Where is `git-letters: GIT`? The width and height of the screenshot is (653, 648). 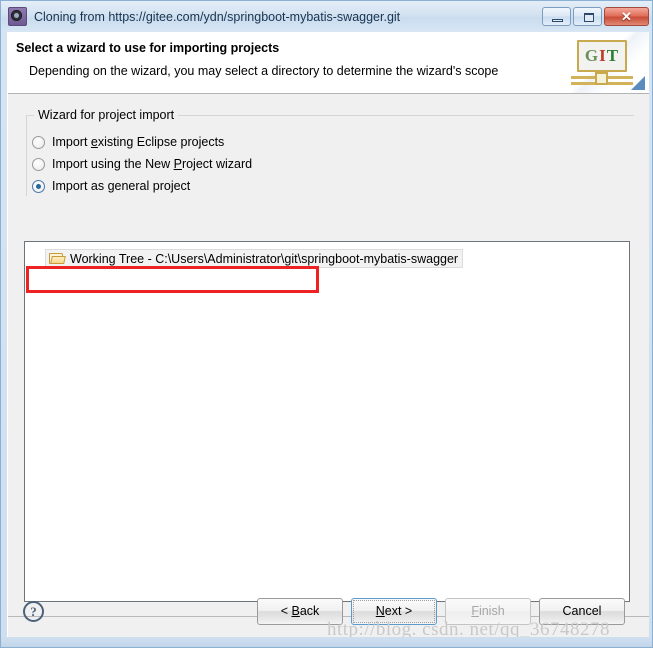
git-letters: GIT is located at coordinates (602, 56).